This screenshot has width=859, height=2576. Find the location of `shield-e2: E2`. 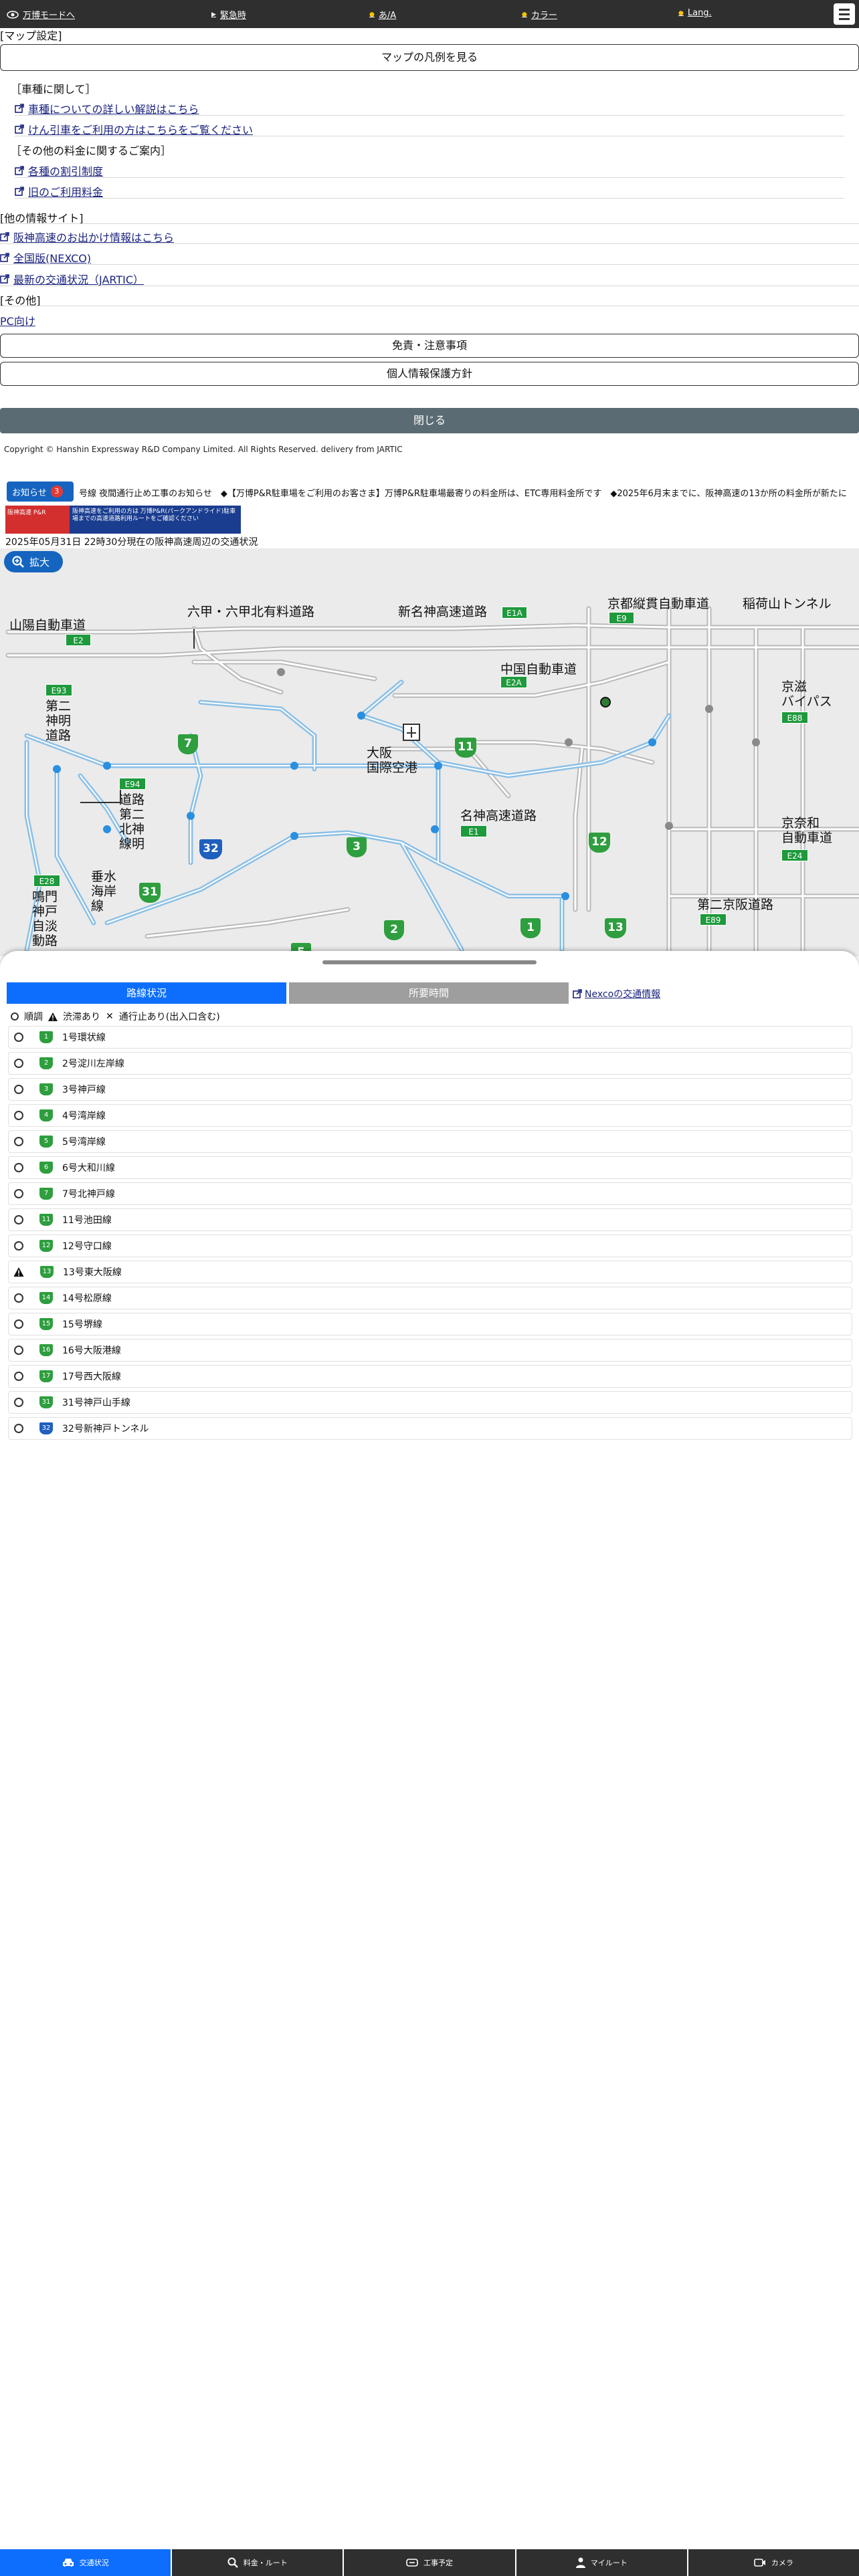

shield-e2: E2 is located at coordinates (78, 640).